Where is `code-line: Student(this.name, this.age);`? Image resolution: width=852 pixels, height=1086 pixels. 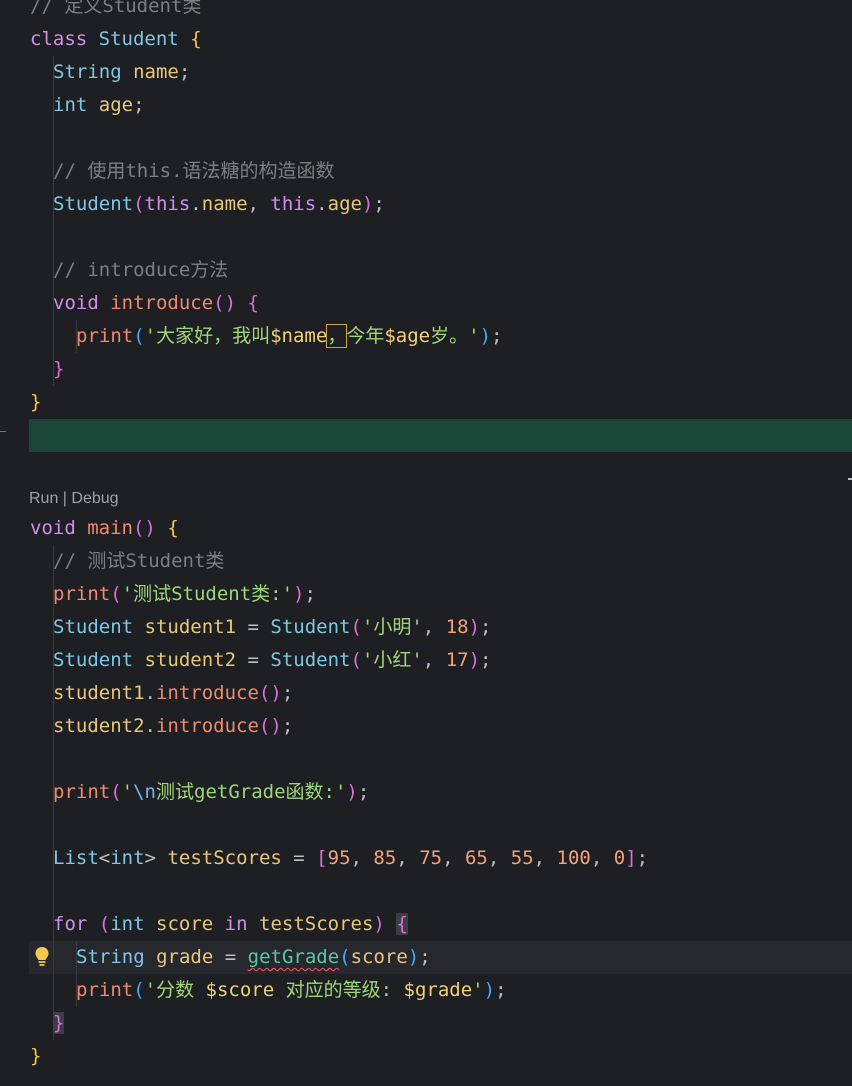 code-line: Student(this.name, this.age); is located at coordinates (426, 204).